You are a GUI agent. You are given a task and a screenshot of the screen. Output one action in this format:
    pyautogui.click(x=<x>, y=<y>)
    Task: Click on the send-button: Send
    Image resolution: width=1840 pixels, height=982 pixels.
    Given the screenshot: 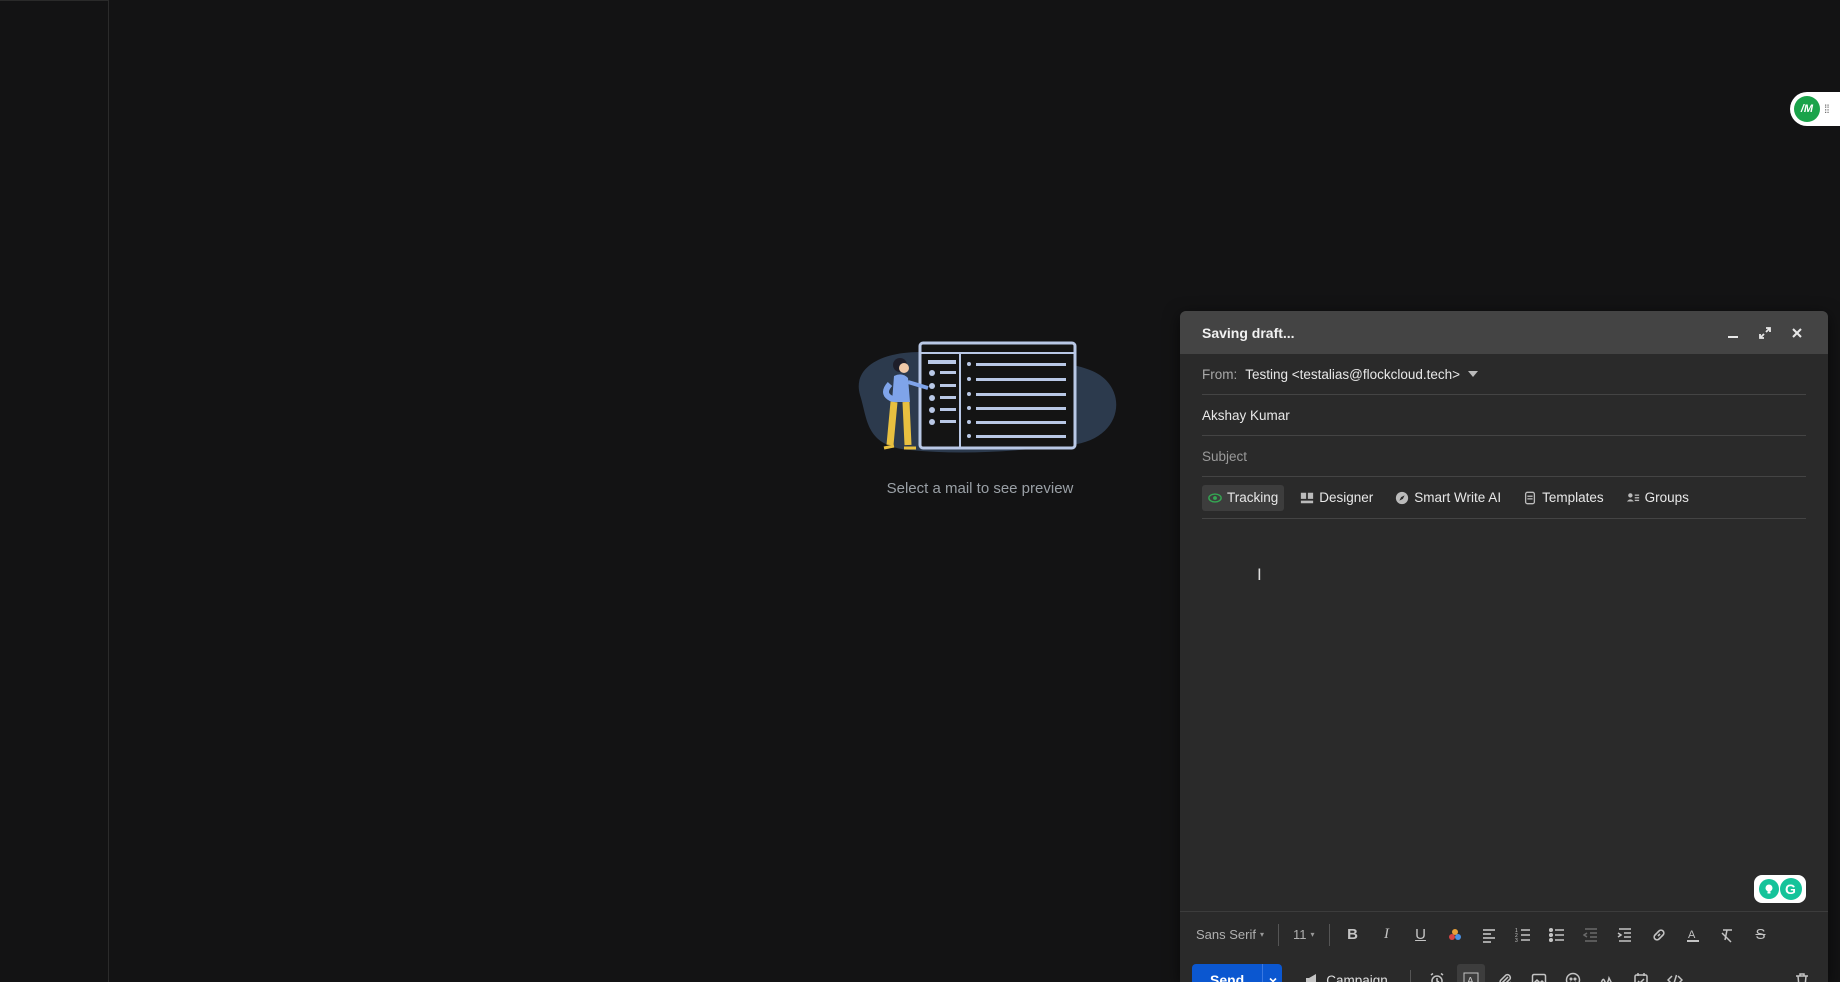 What is the action you would take?
    pyautogui.click(x=1227, y=973)
    